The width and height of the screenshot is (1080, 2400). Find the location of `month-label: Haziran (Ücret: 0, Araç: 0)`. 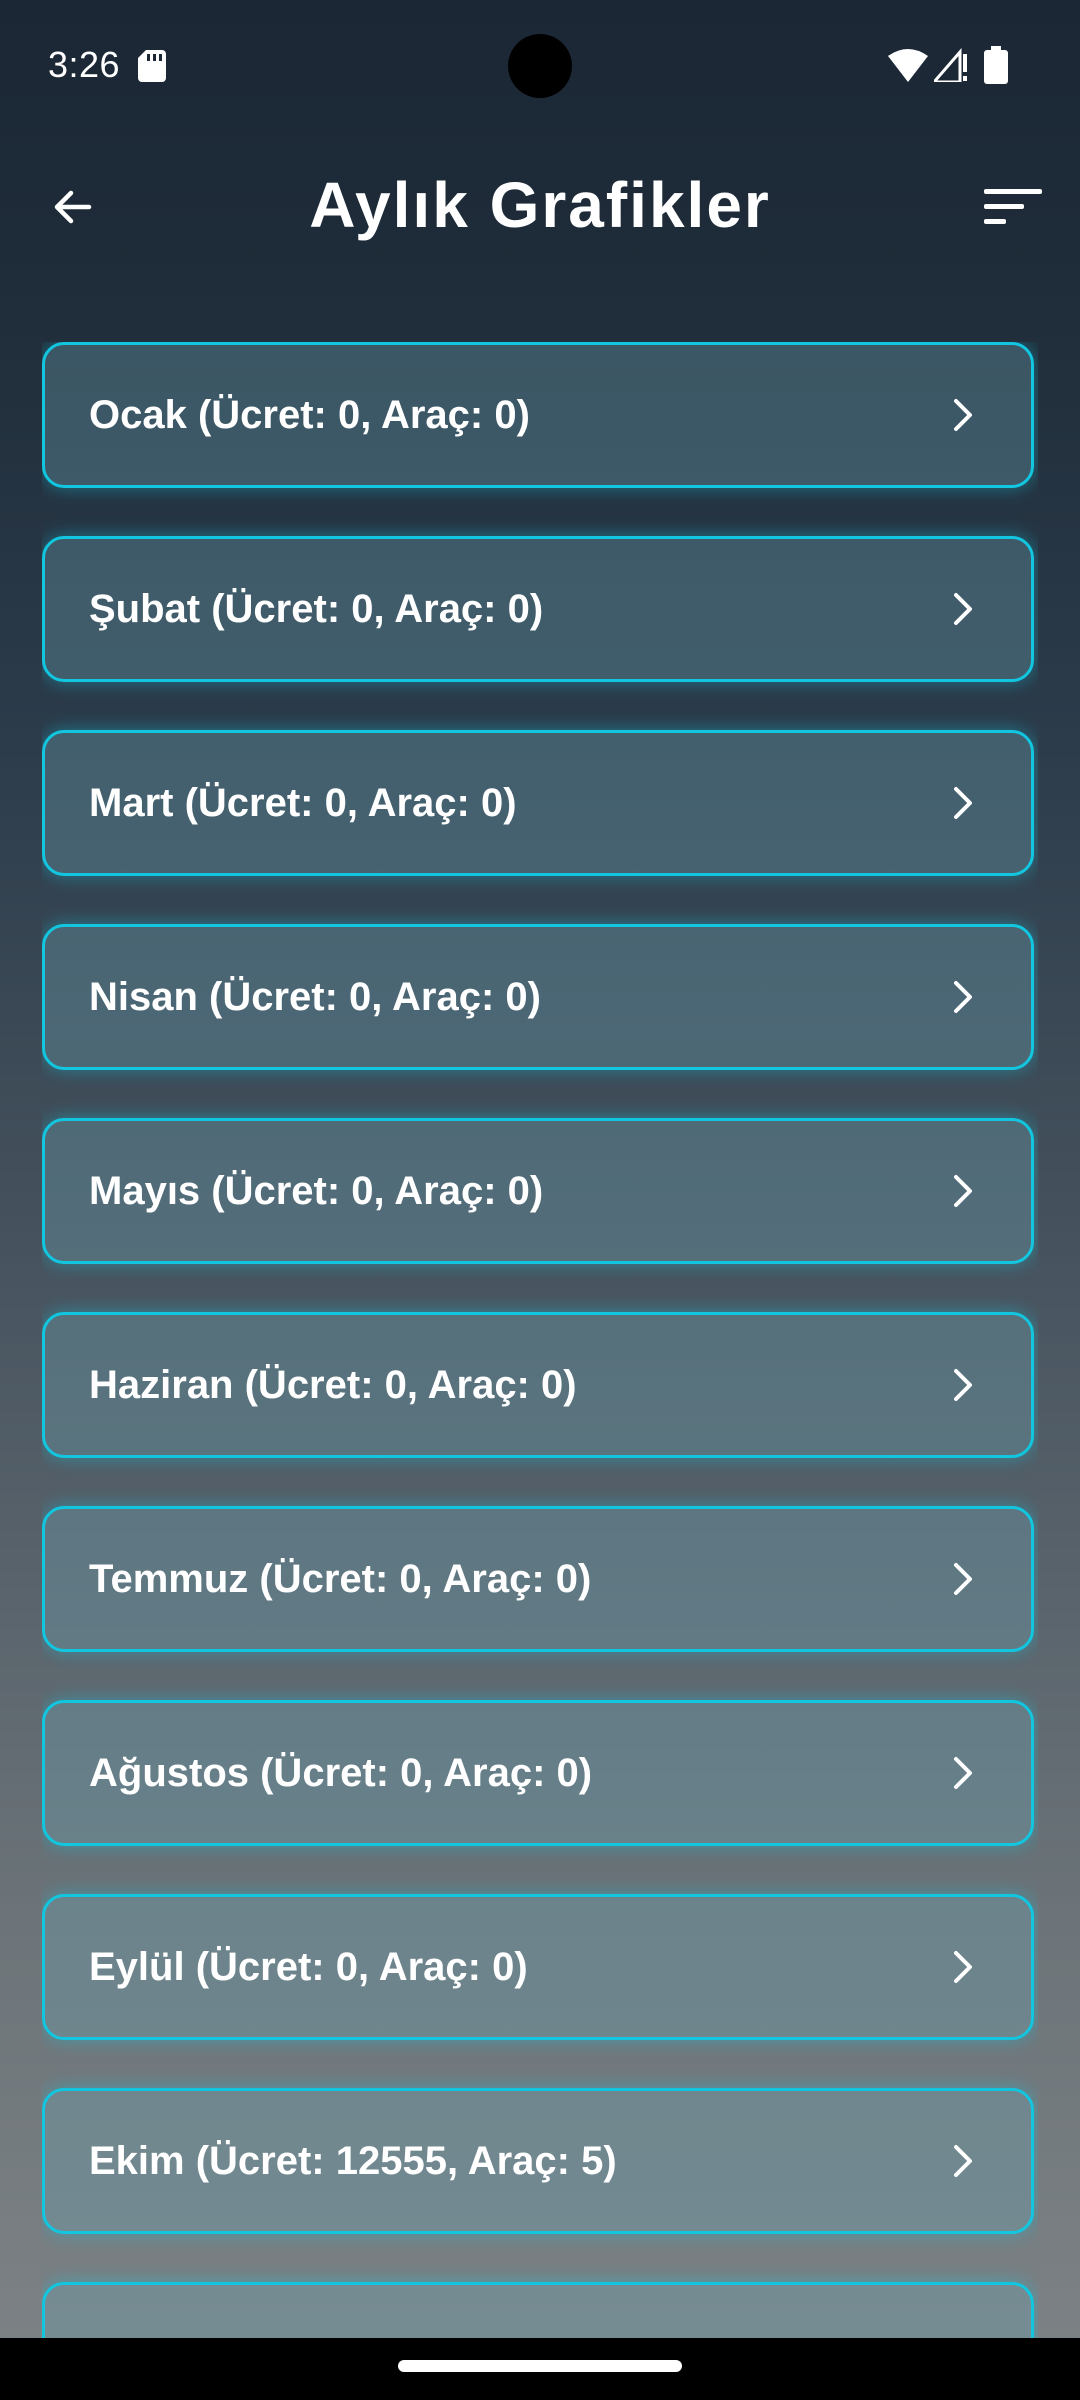

month-label: Haziran (Ücret: 0, Araç: 0) is located at coordinates (333, 1385).